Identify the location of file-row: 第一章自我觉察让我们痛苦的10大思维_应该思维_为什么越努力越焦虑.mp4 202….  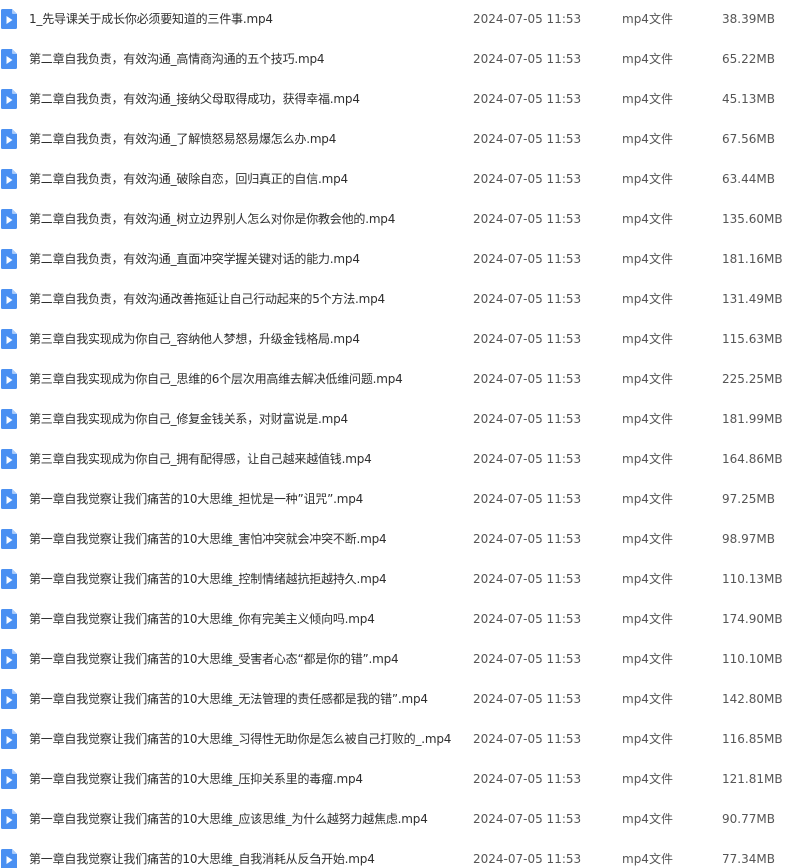
(398, 820).